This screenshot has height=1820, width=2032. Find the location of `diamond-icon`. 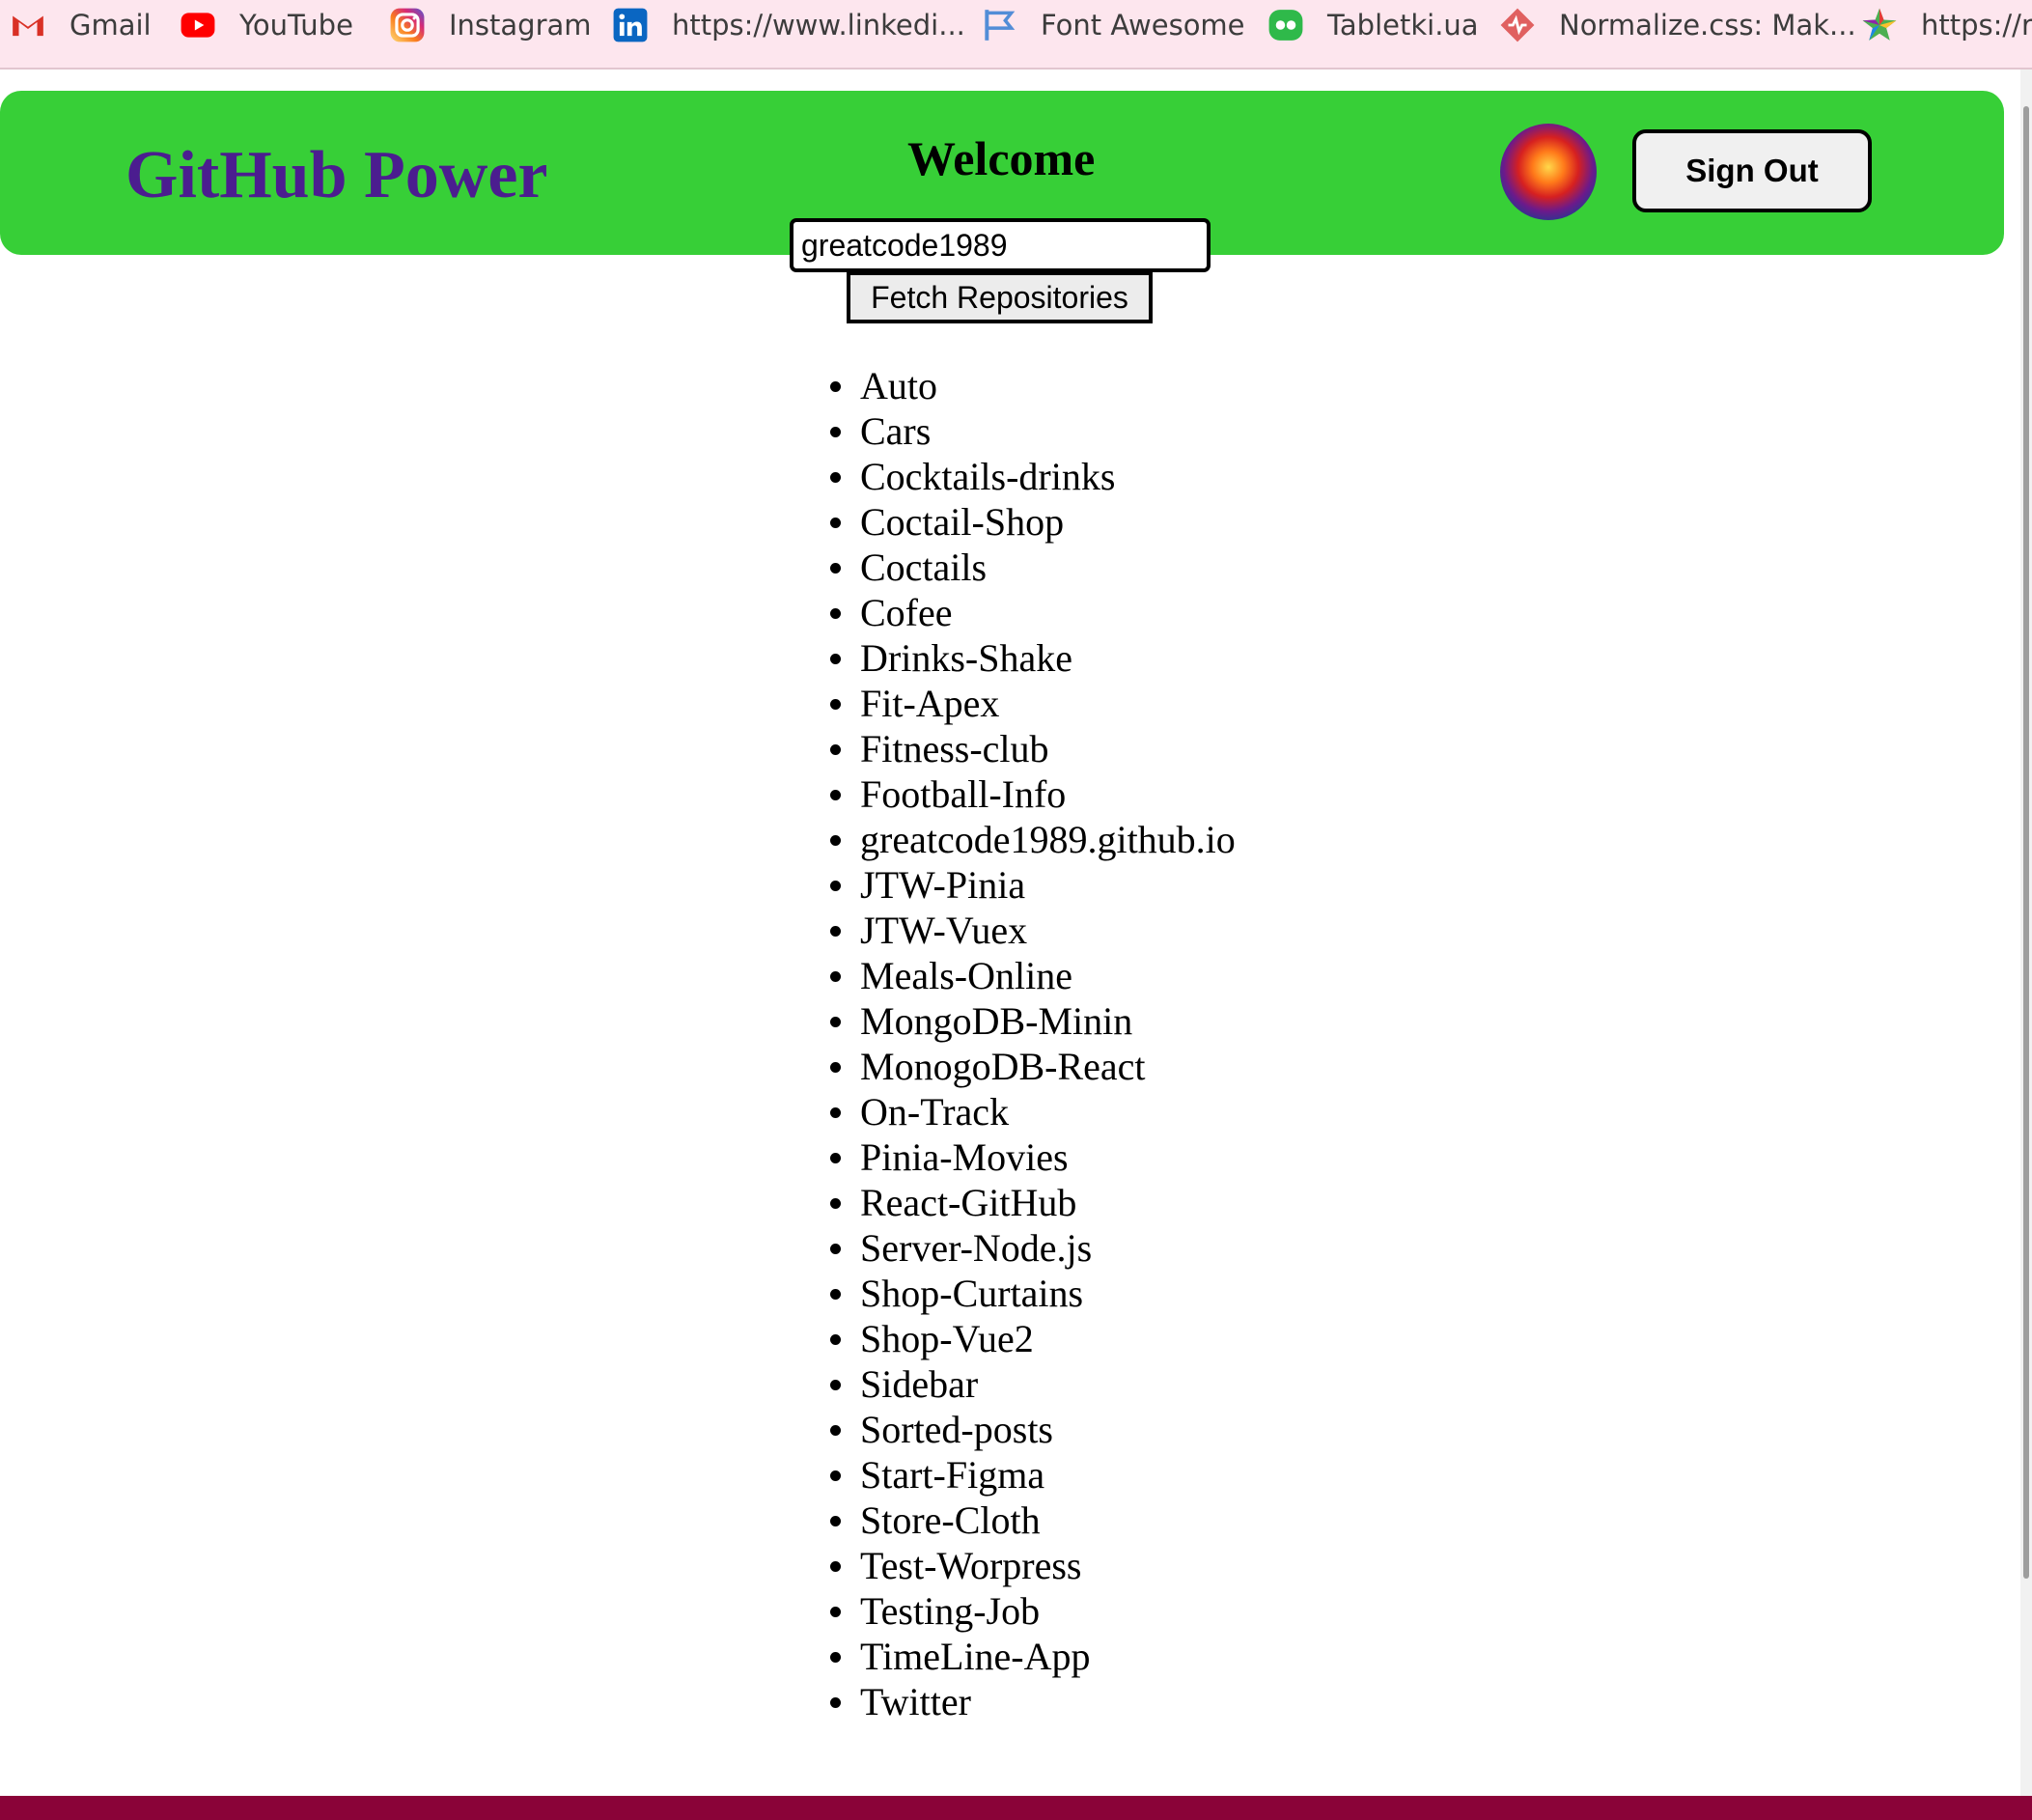

diamond-icon is located at coordinates (1517, 25).